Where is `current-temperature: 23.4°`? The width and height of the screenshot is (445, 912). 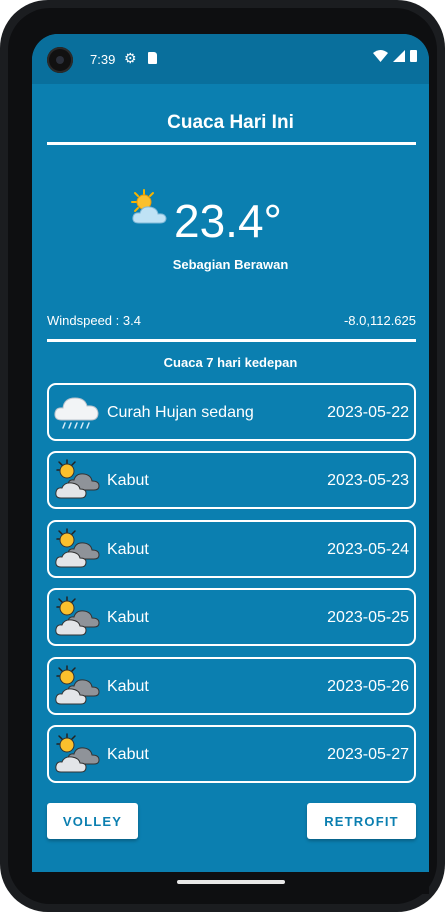
current-temperature: 23.4° is located at coordinates (228, 221).